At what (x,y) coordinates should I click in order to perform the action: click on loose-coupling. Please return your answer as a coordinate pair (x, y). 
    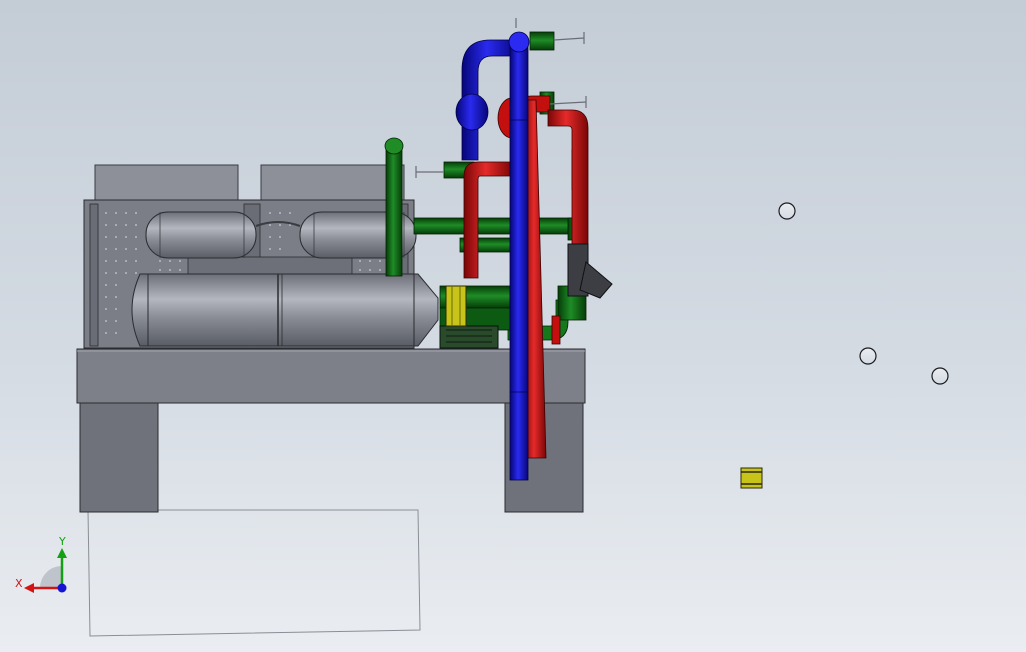
    Looking at the image, I should click on (751, 478).